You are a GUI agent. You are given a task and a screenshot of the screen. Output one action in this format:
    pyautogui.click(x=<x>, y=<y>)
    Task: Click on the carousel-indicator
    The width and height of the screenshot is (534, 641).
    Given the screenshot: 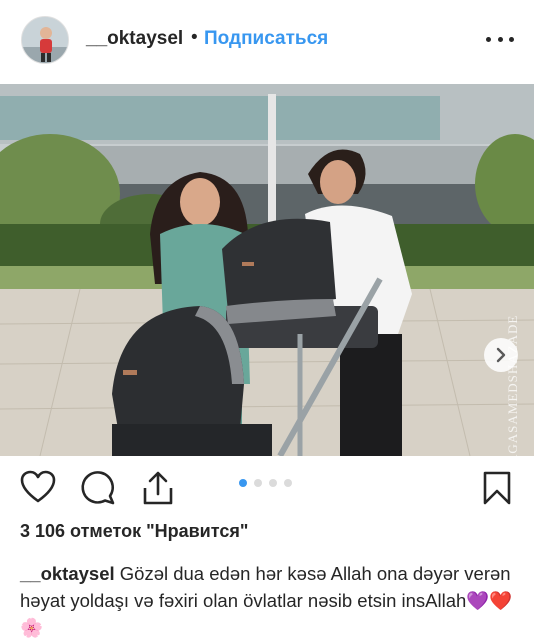 What is the action you would take?
    pyautogui.click(x=265, y=483)
    